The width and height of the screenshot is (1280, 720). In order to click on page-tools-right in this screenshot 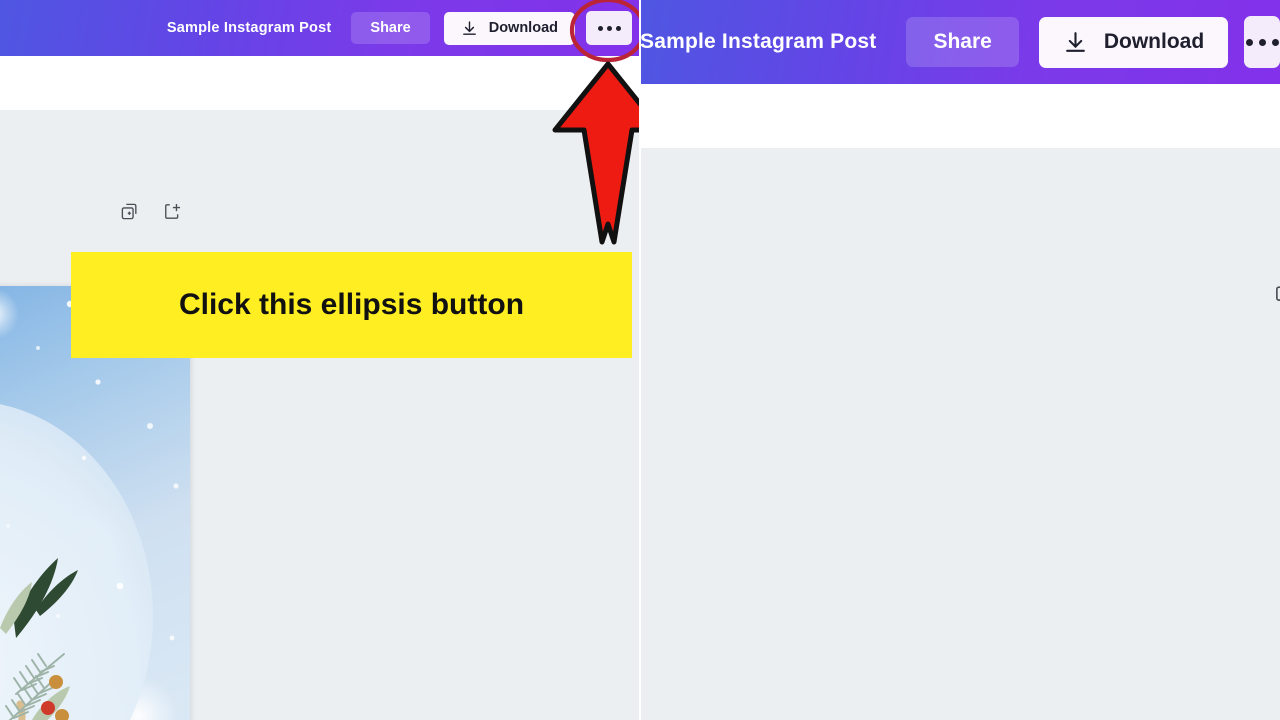, I will do `click(1277, 291)`.